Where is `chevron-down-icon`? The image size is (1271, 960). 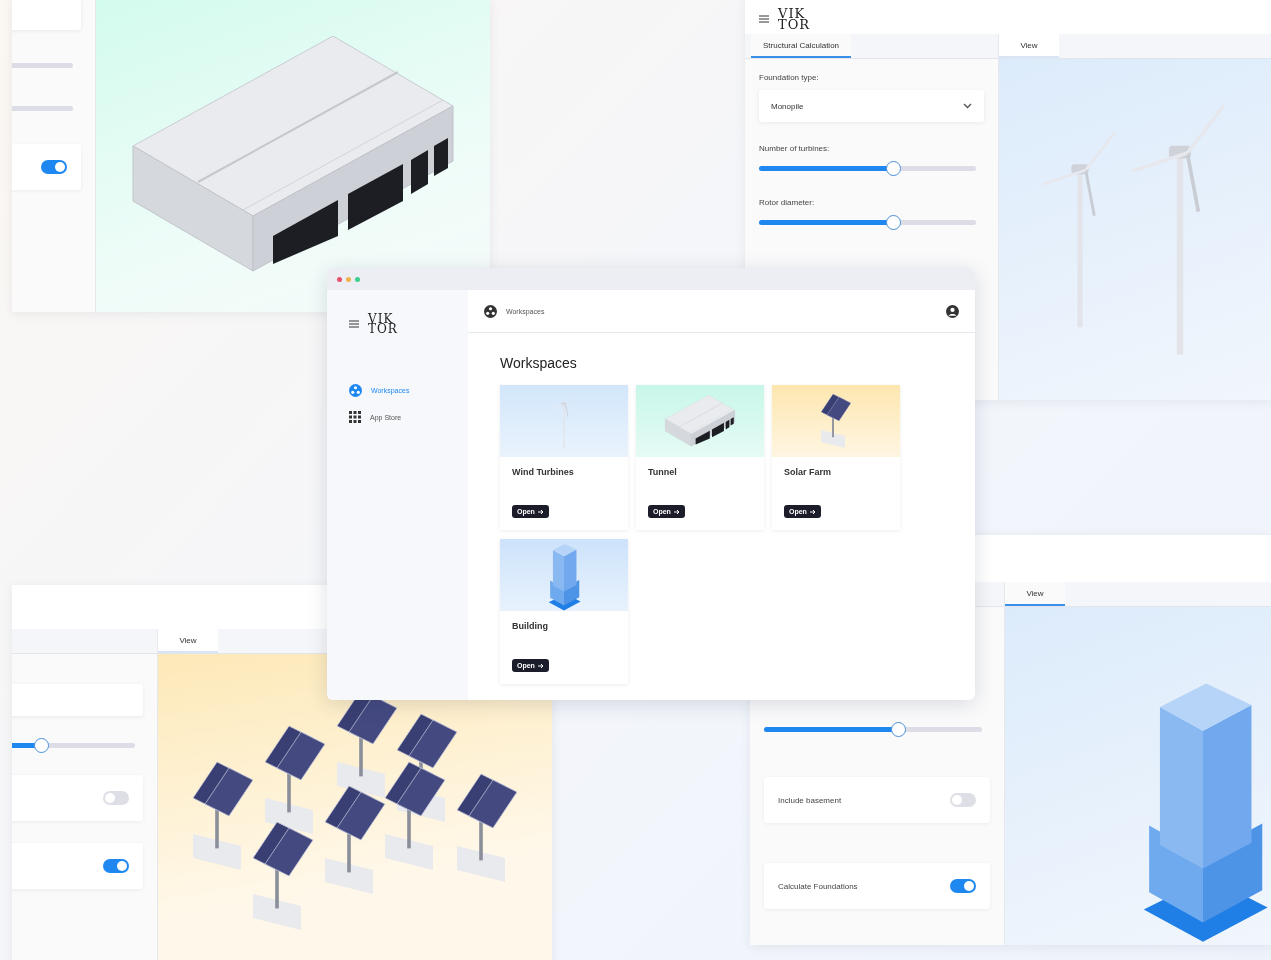
chevron-down-icon is located at coordinates (967, 106).